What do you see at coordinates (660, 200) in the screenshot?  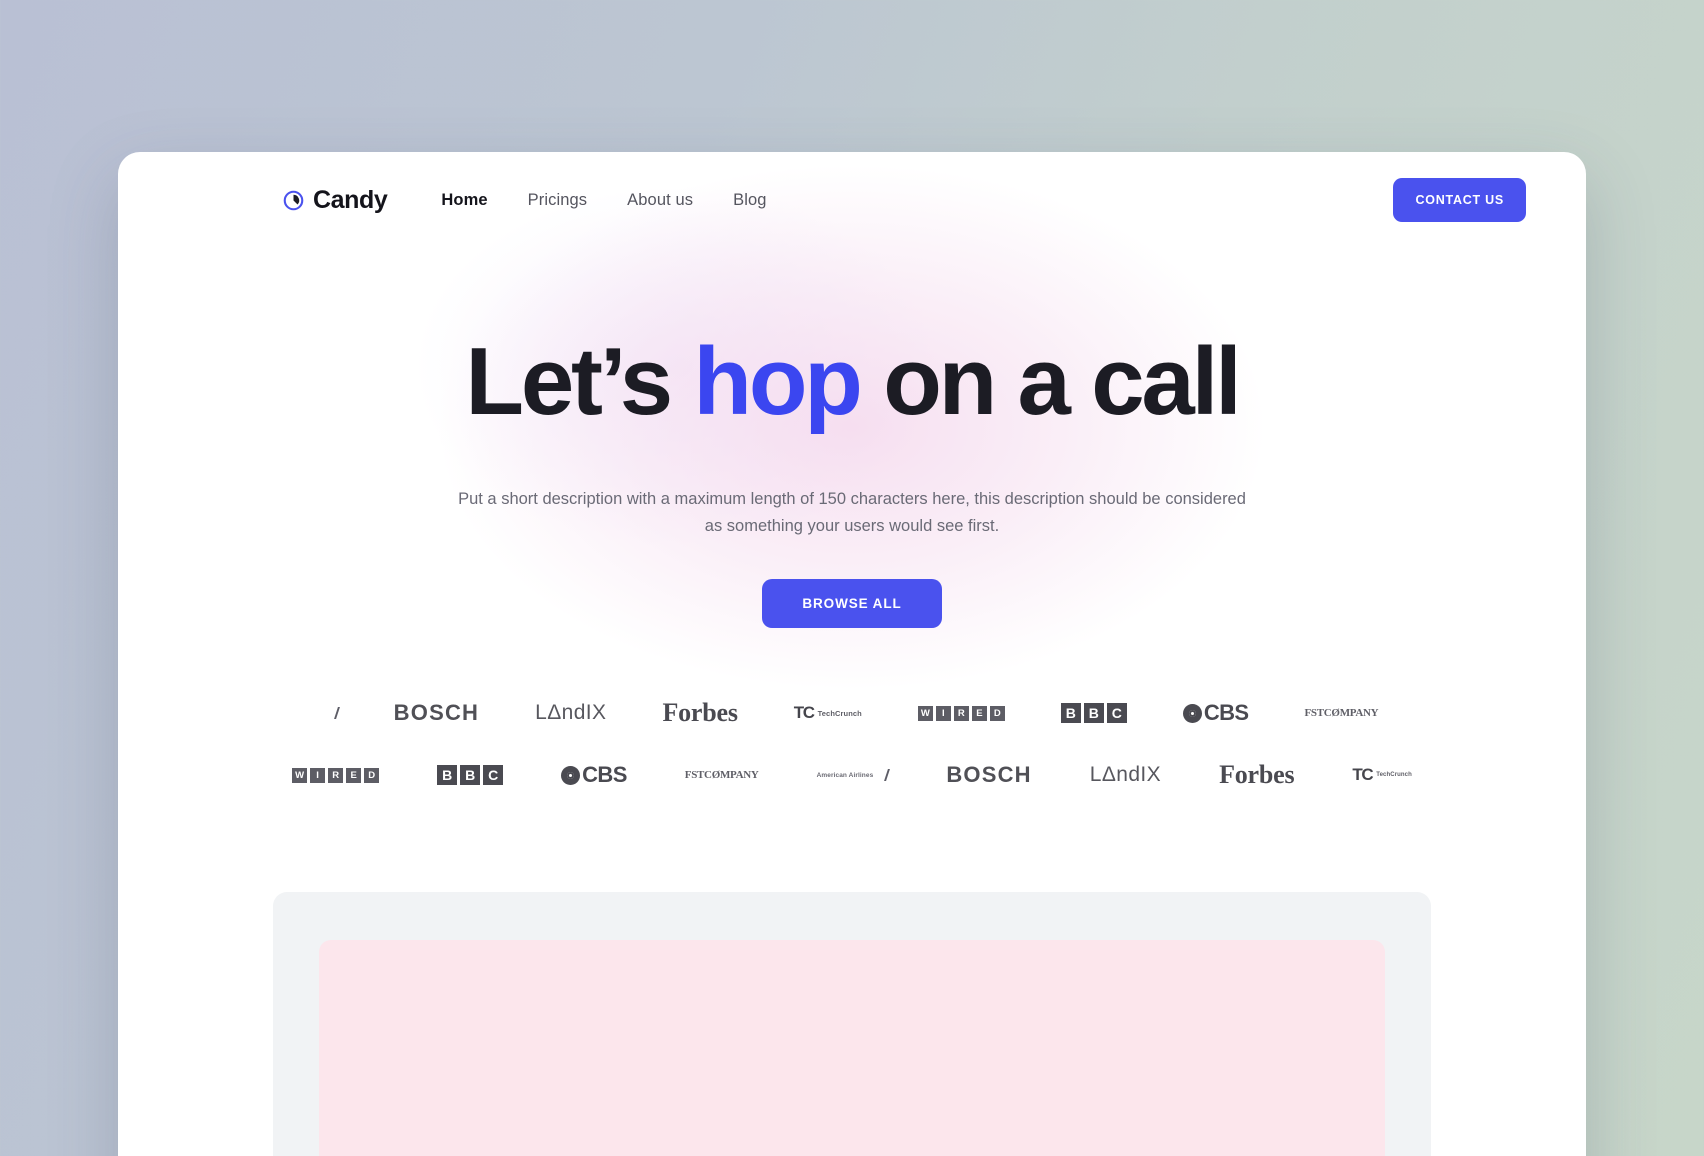 I see `nav-link-about-us: About us` at bounding box center [660, 200].